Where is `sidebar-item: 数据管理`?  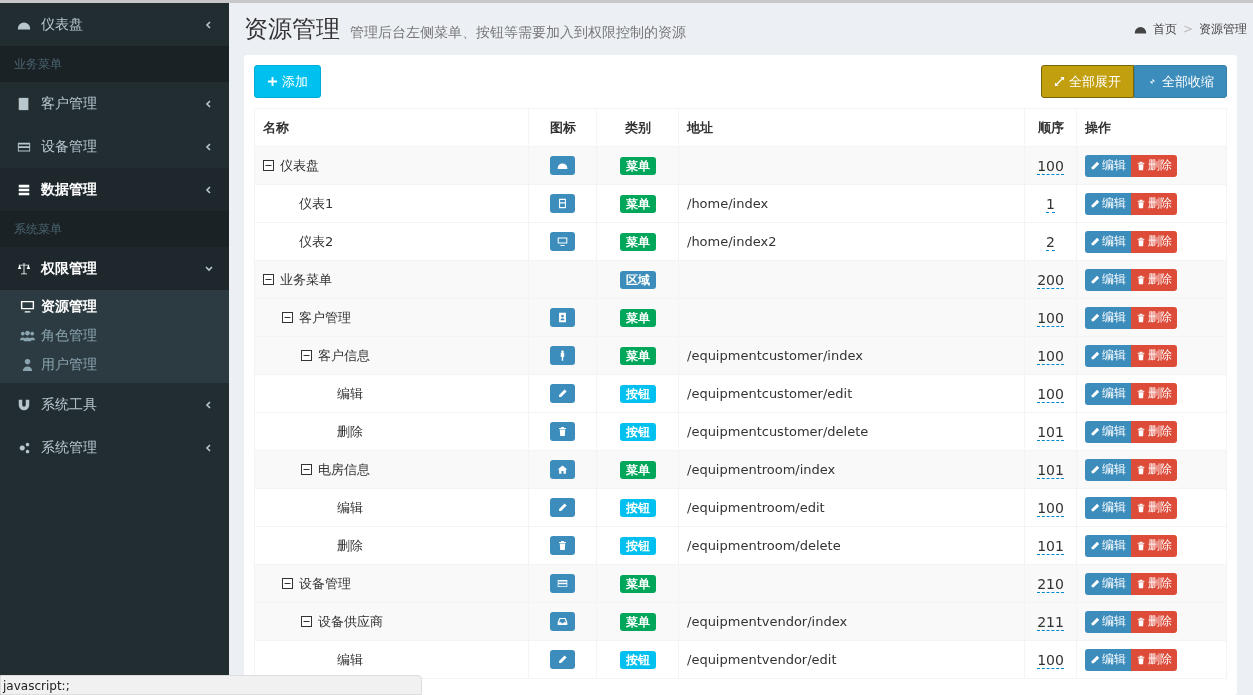 sidebar-item: 数据管理 is located at coordinates (114, 189).